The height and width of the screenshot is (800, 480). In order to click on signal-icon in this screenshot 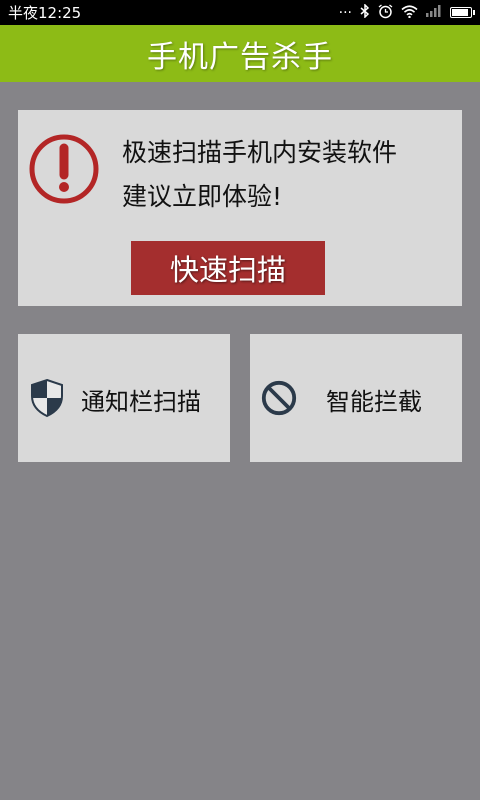, I will do `click(434, 12)`.